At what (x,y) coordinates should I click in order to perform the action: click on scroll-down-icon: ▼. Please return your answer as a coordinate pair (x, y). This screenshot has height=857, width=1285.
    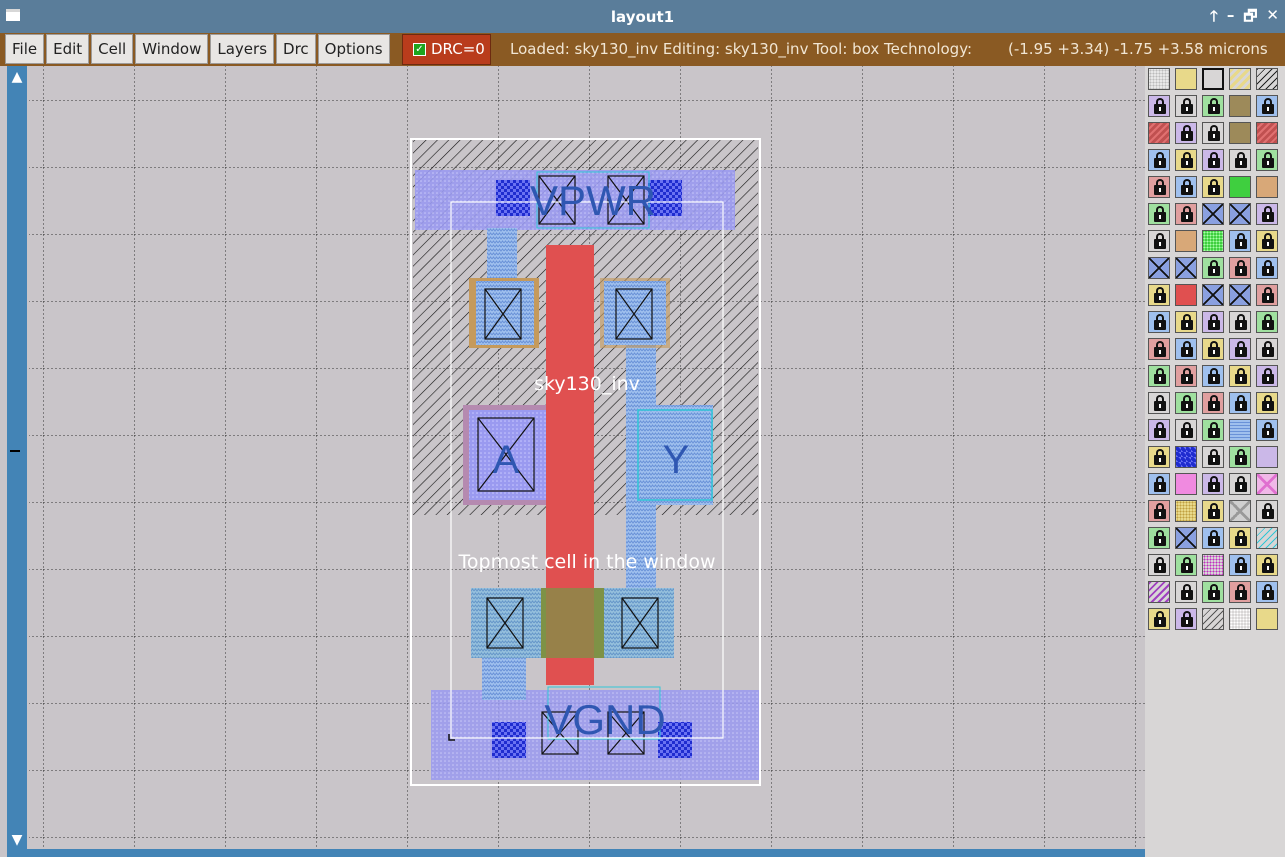
    Looking at the image, I should click on (17, 840).